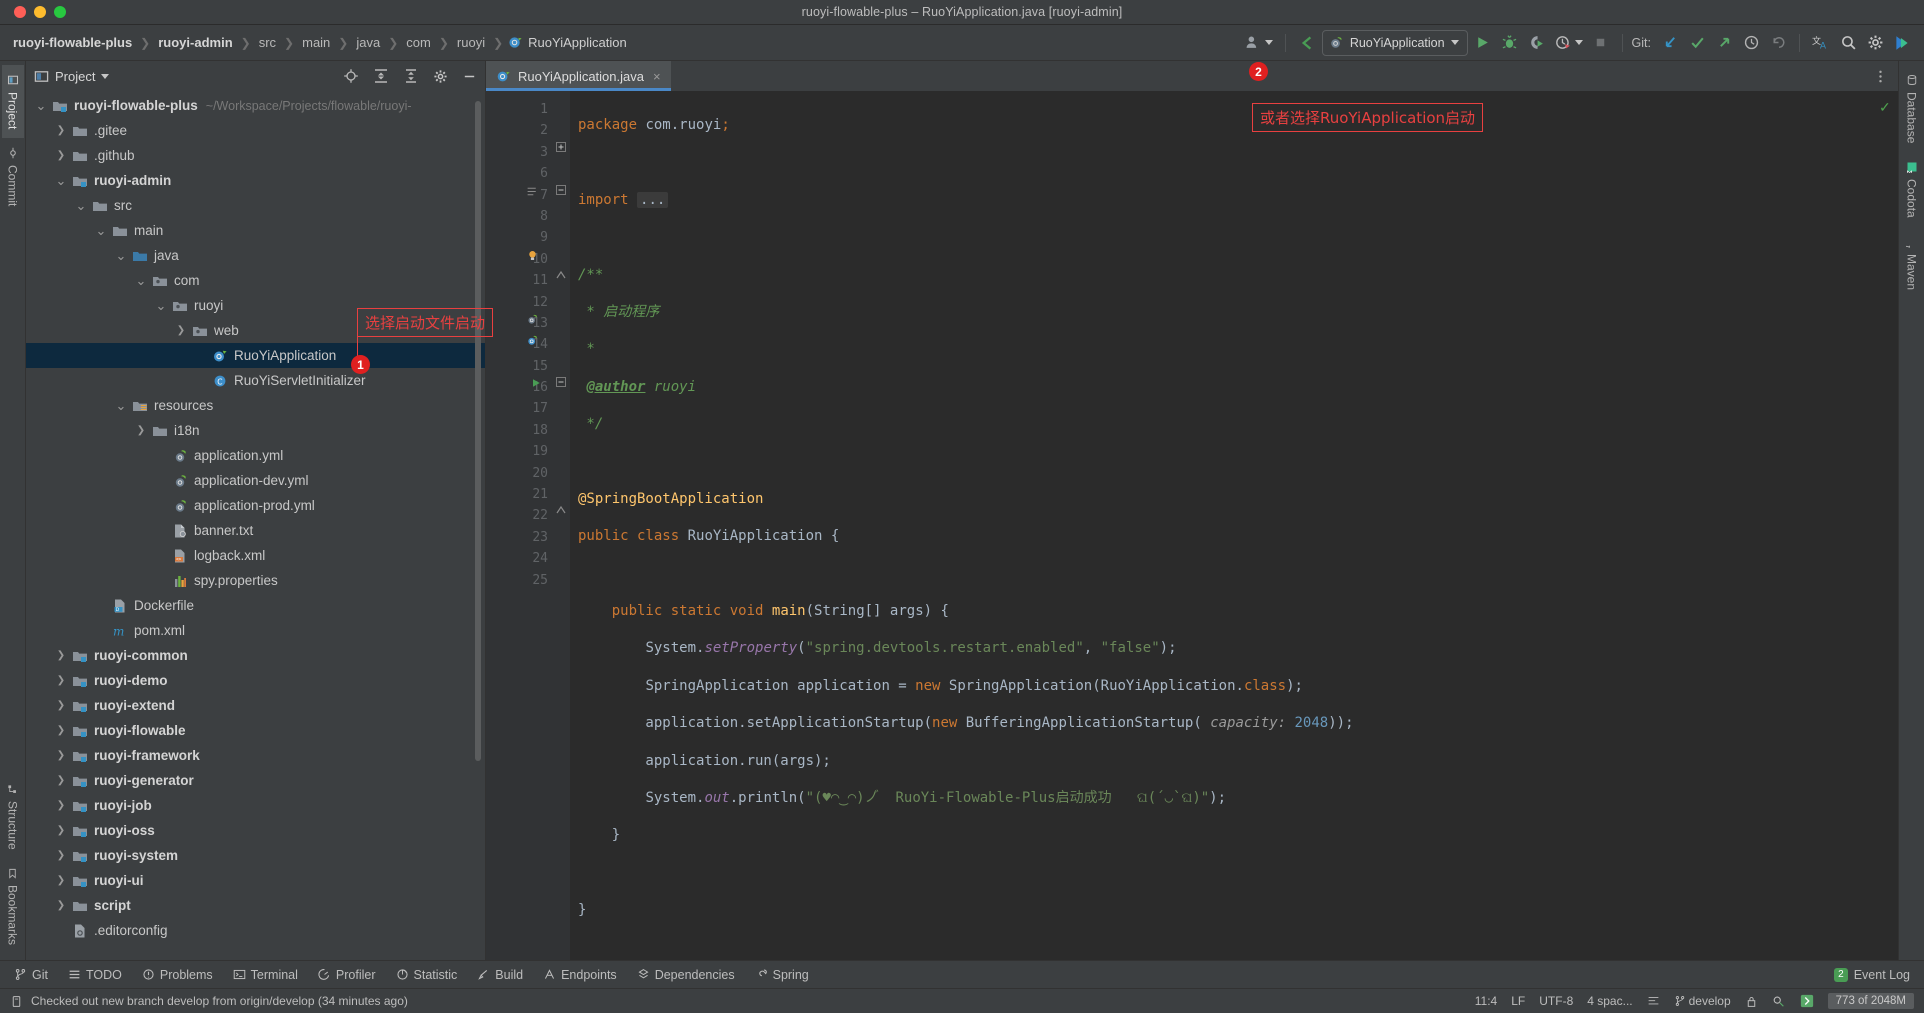 Image resolution: width=1924 pixels, height=1013 pixels. What do you see at coordinates (255, 480) in the screenshot?
I see `tree-item-application-dev-yml: application-dev.yml` at bounding box center [255, 480].